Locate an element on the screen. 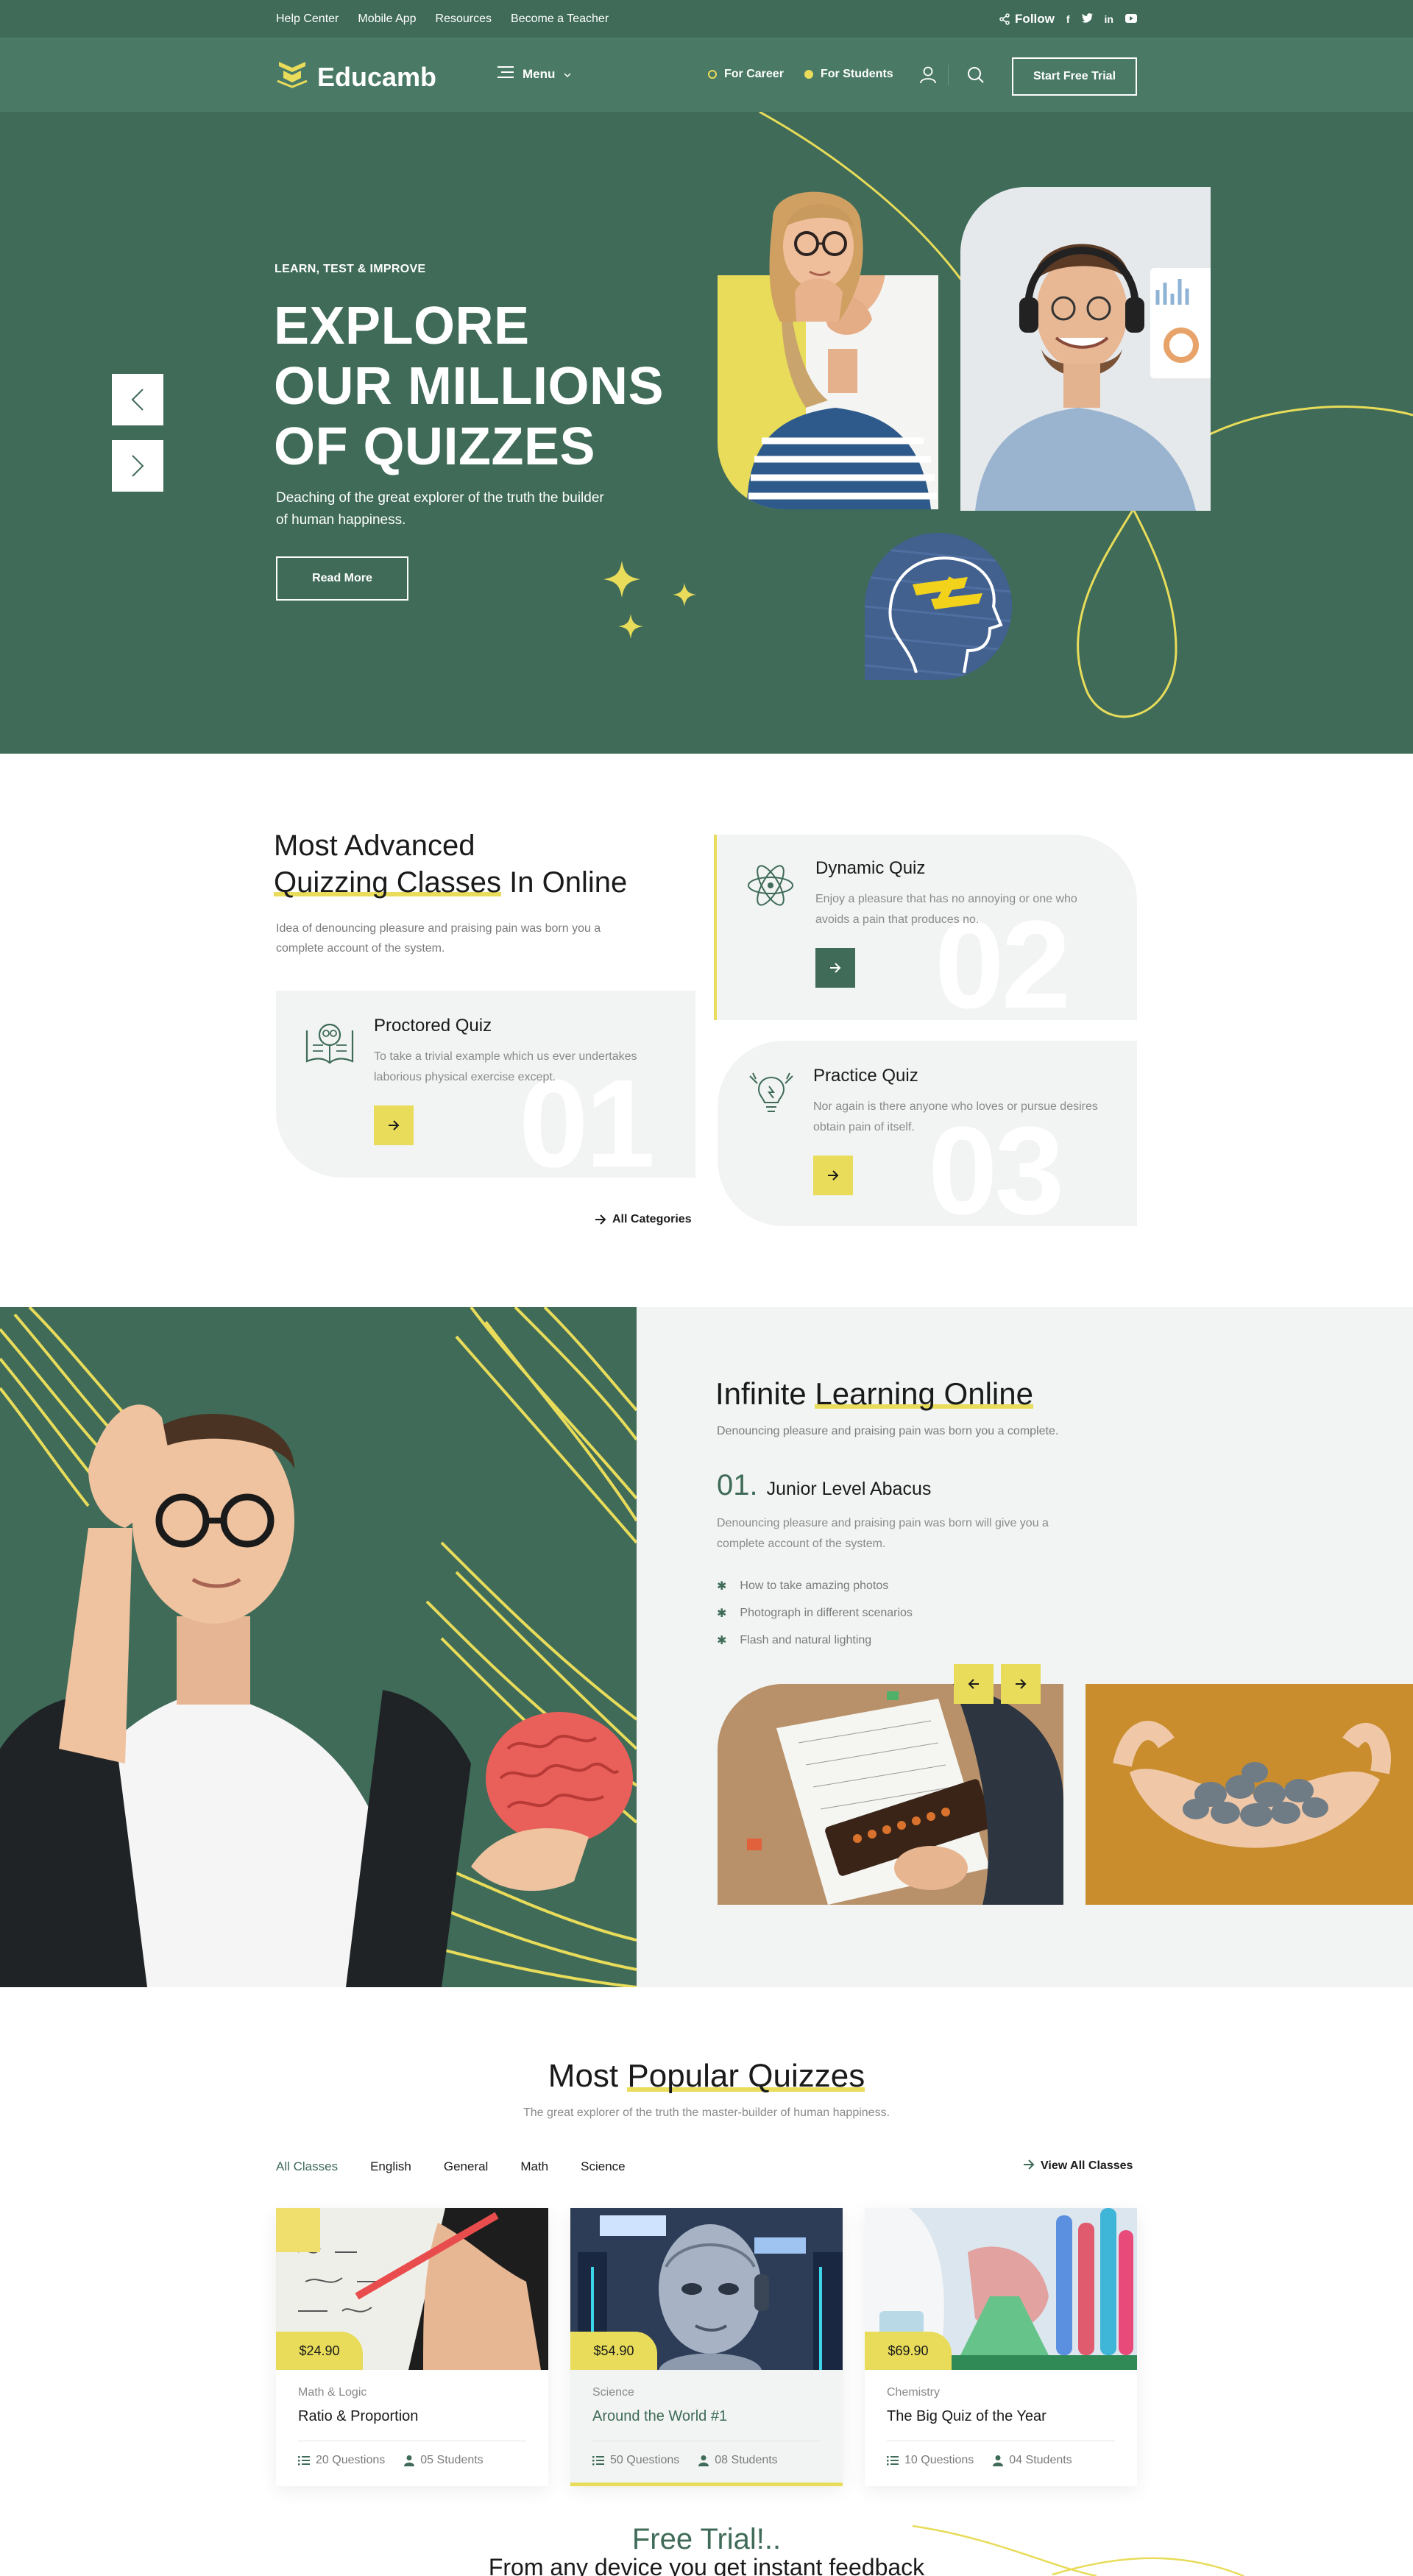  bullet-text: Flash and natural lighting is located at coordinates (806, 1639).